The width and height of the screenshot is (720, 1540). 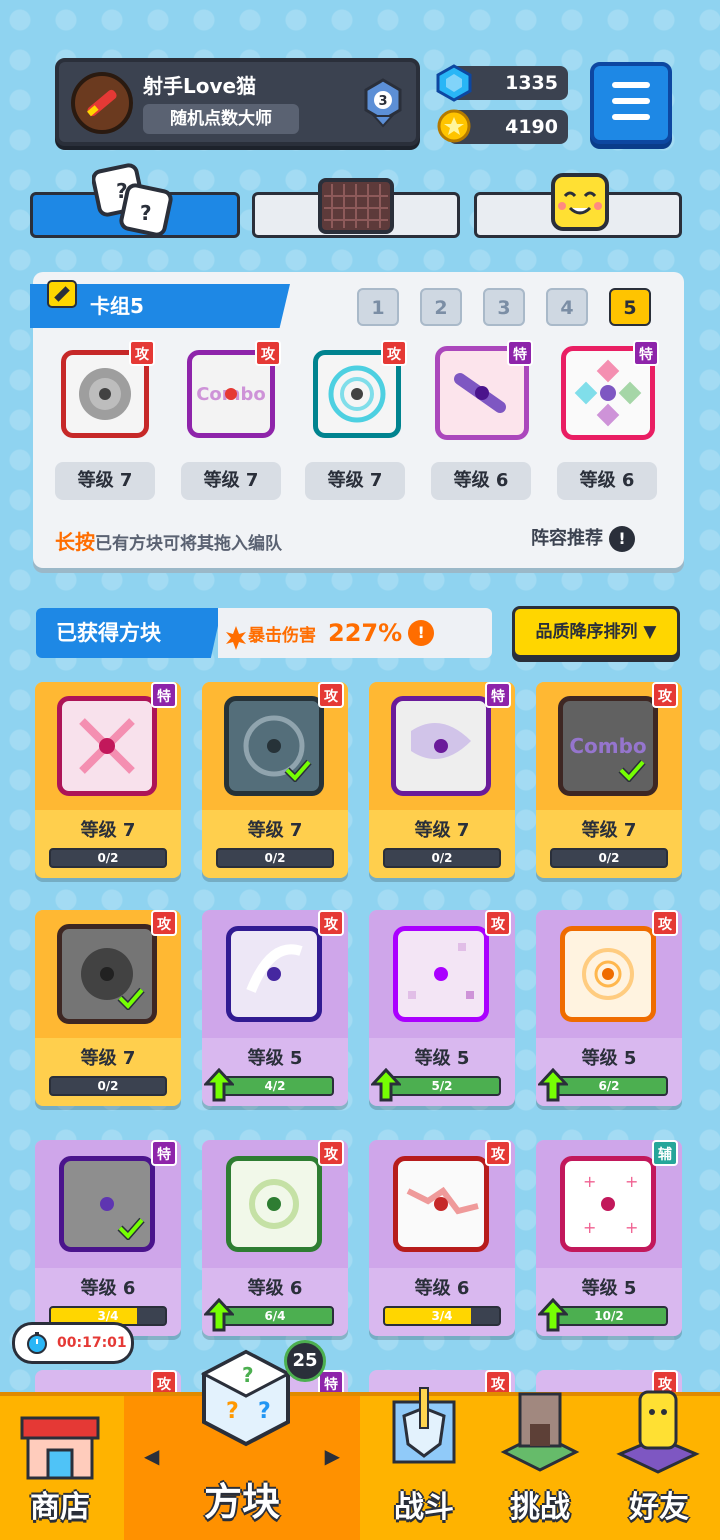 What do you see at coordinates (424, 1425) in the screenshot?
I see `battle-shield-icon` at bounding box center [424, 1425].